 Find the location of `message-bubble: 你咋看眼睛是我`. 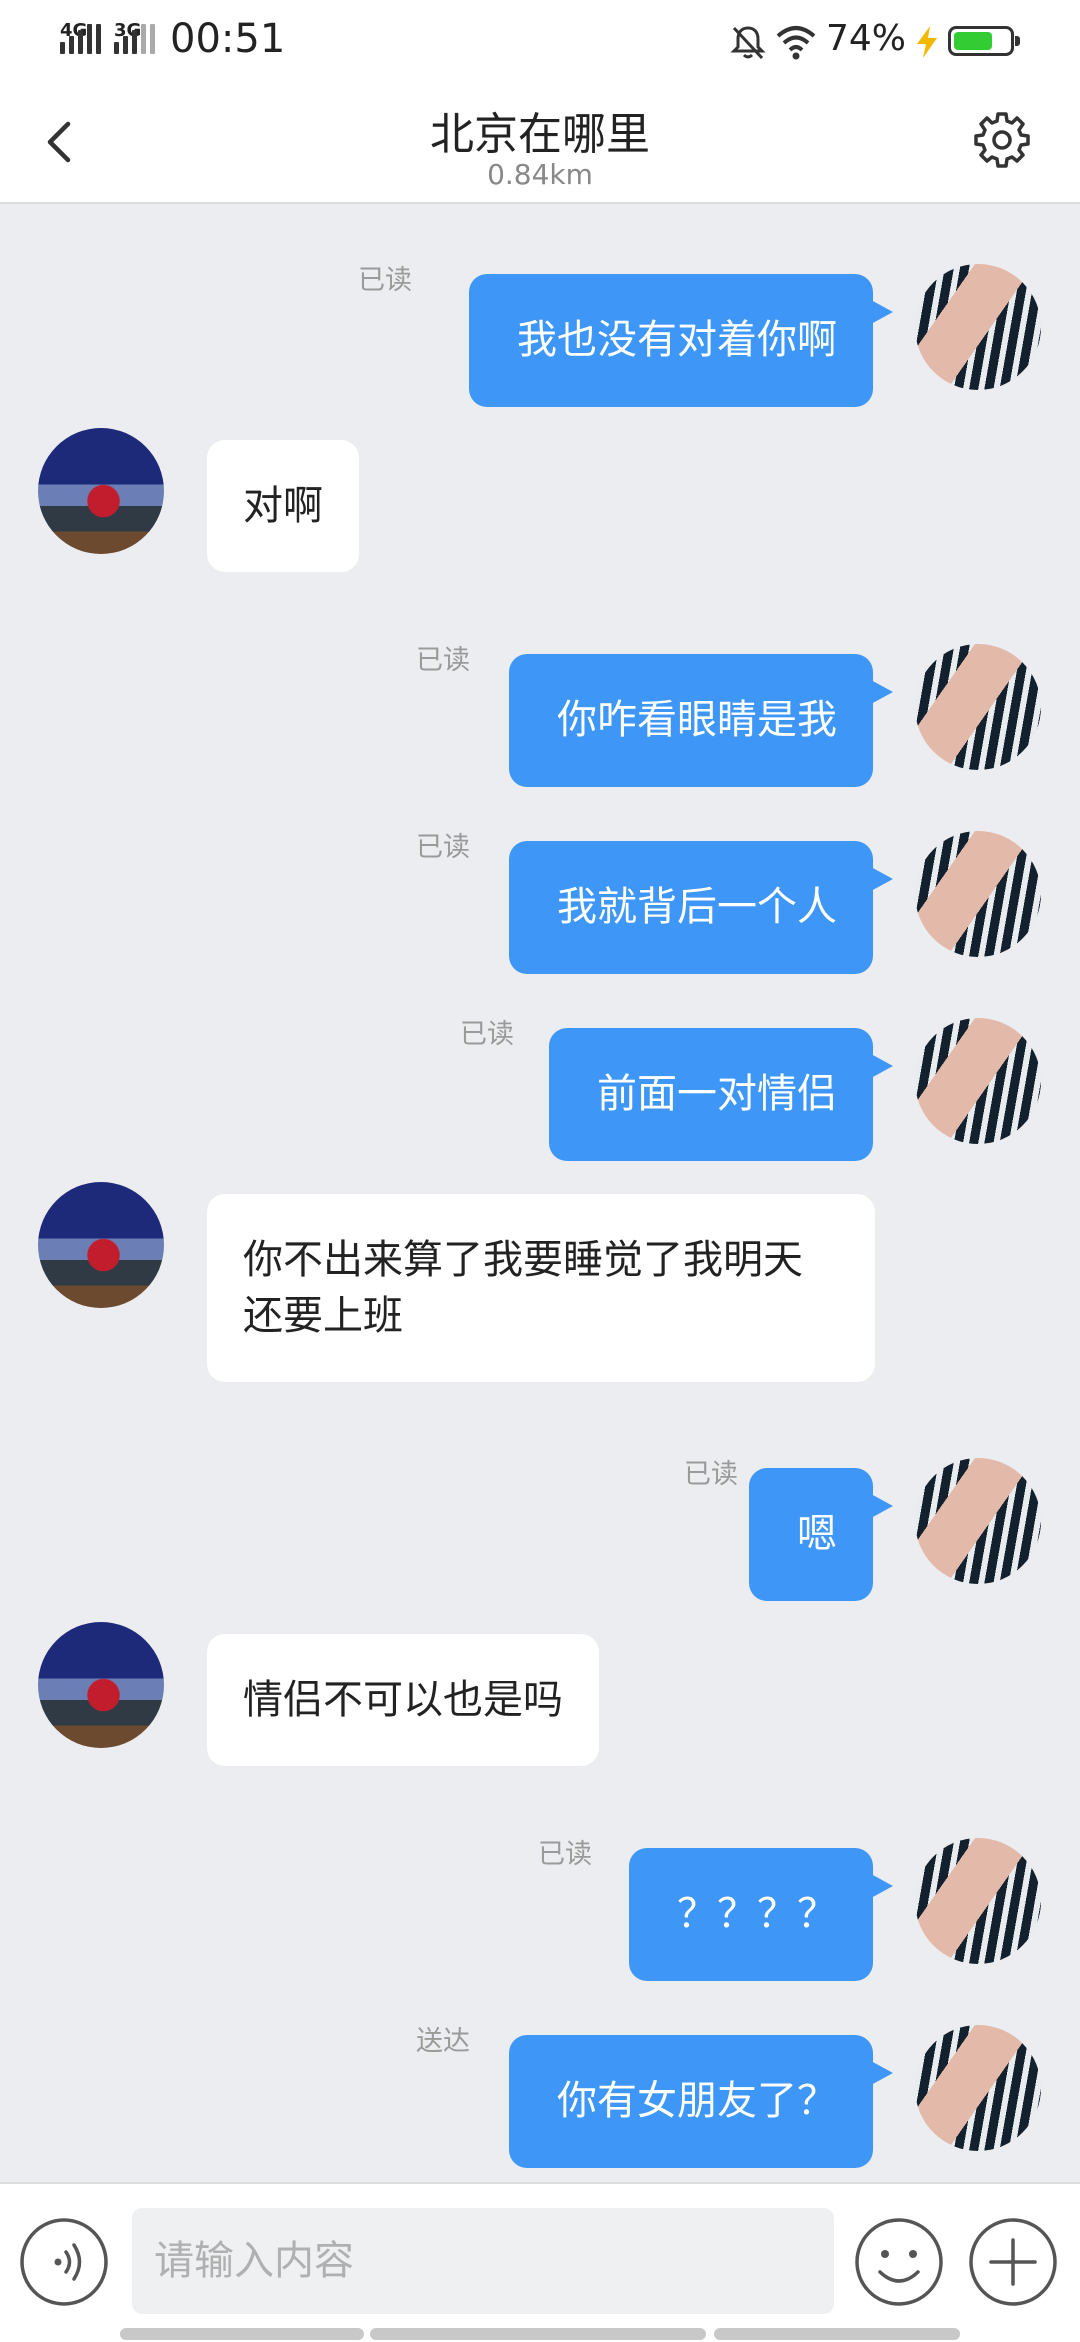

message-bubble: 你咋看眼睛是我 is located at coordinates (701, 720).